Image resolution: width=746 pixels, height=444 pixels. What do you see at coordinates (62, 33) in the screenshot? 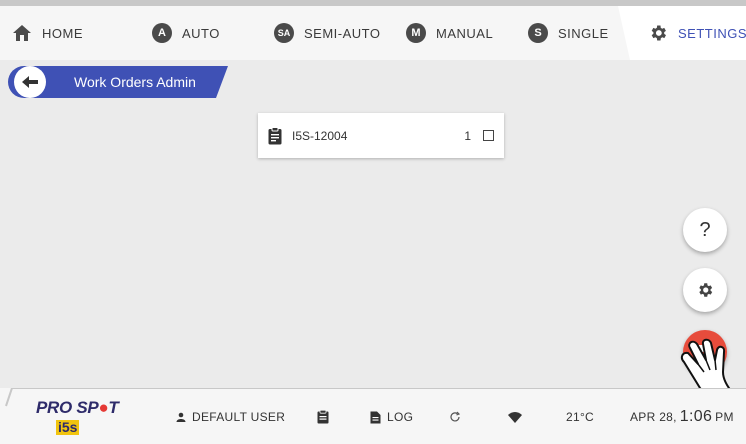
I see `tab-home-label: HOME` at bounding box center [62, 33].